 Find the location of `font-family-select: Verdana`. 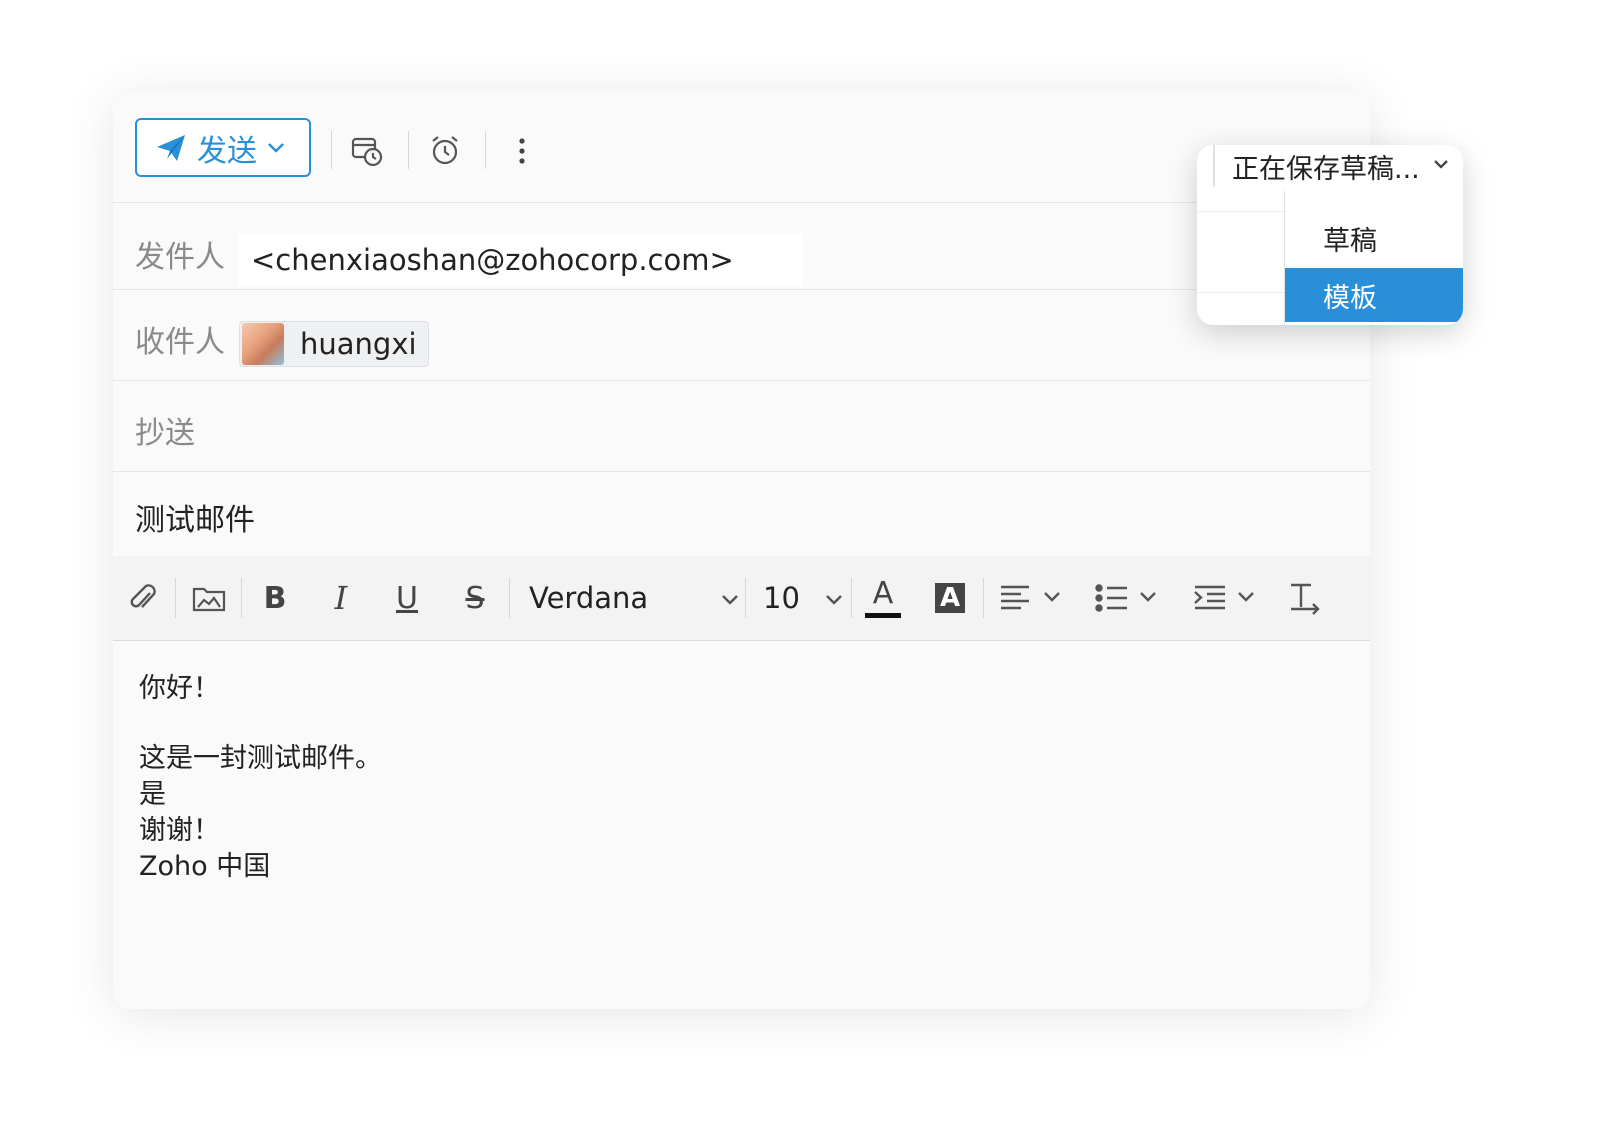

font-family-select: Verdana is located at coordinates (634, 598).